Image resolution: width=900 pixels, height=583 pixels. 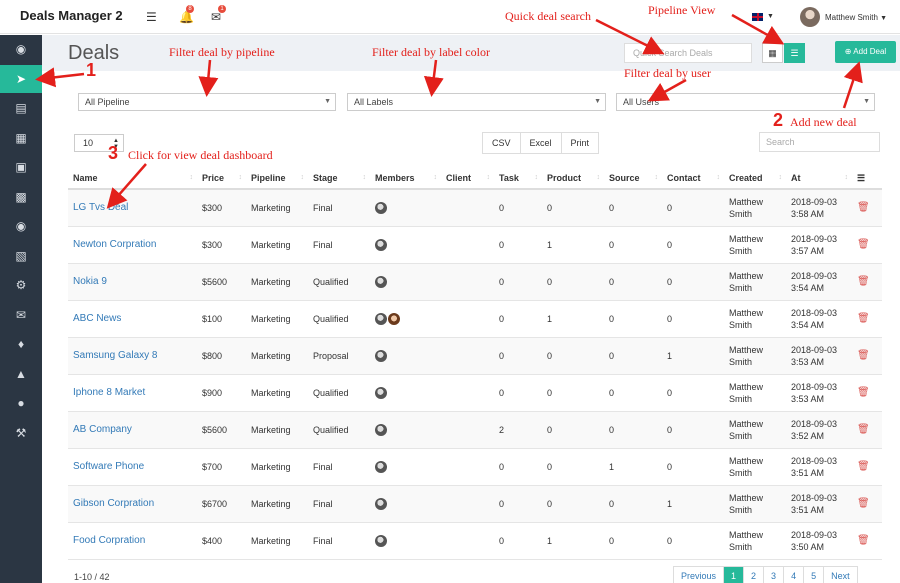 What do you see at coordinates (92, 577) in the screenshot?
I see `pagination-info: 1-10 / 42` at bounding box center [92, 577].